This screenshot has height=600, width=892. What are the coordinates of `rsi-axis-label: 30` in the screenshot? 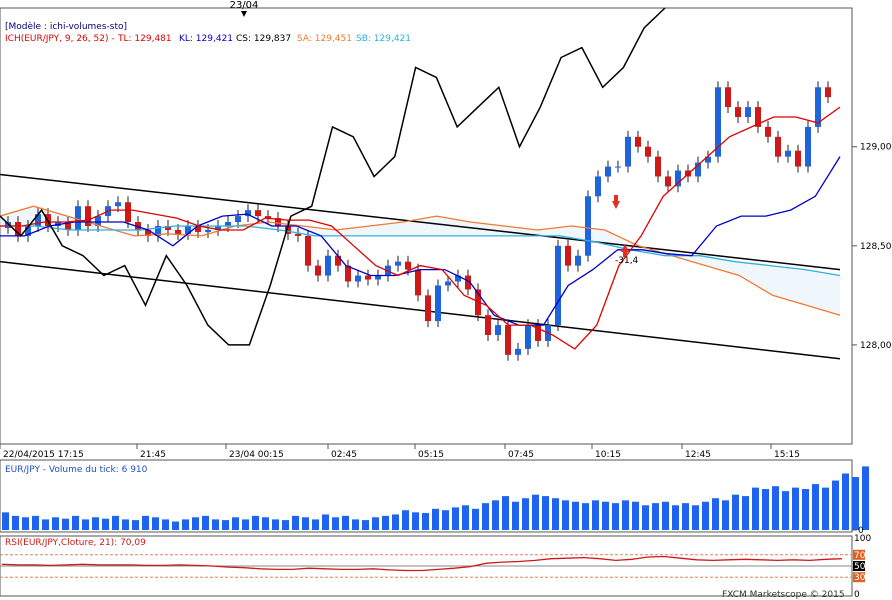 It's located at (860, 578).